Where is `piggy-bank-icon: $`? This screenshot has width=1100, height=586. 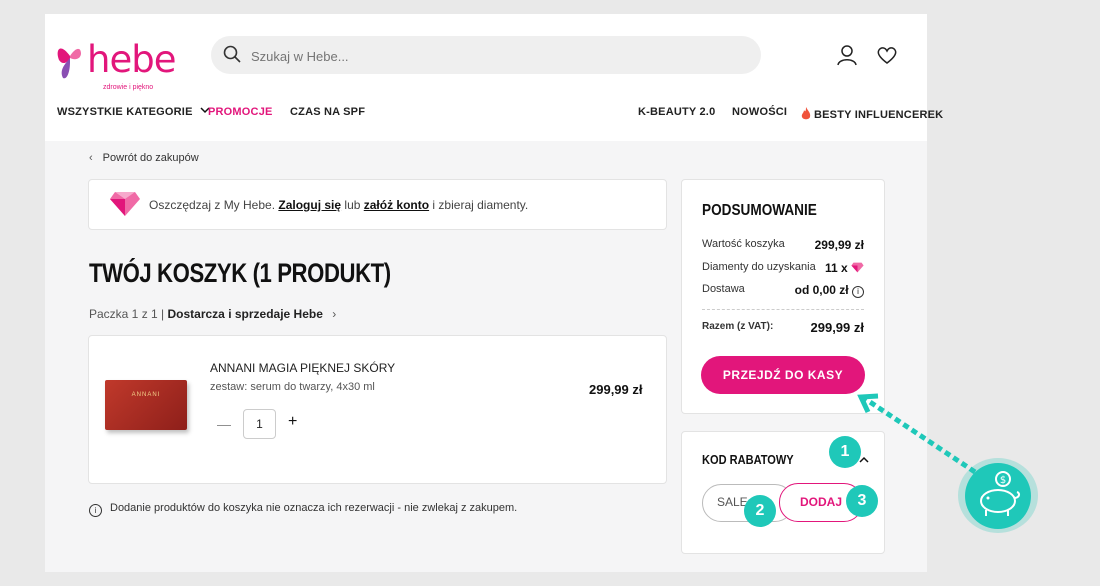
piggy-bank-icon: $ is located at coordinates (1000, 493).